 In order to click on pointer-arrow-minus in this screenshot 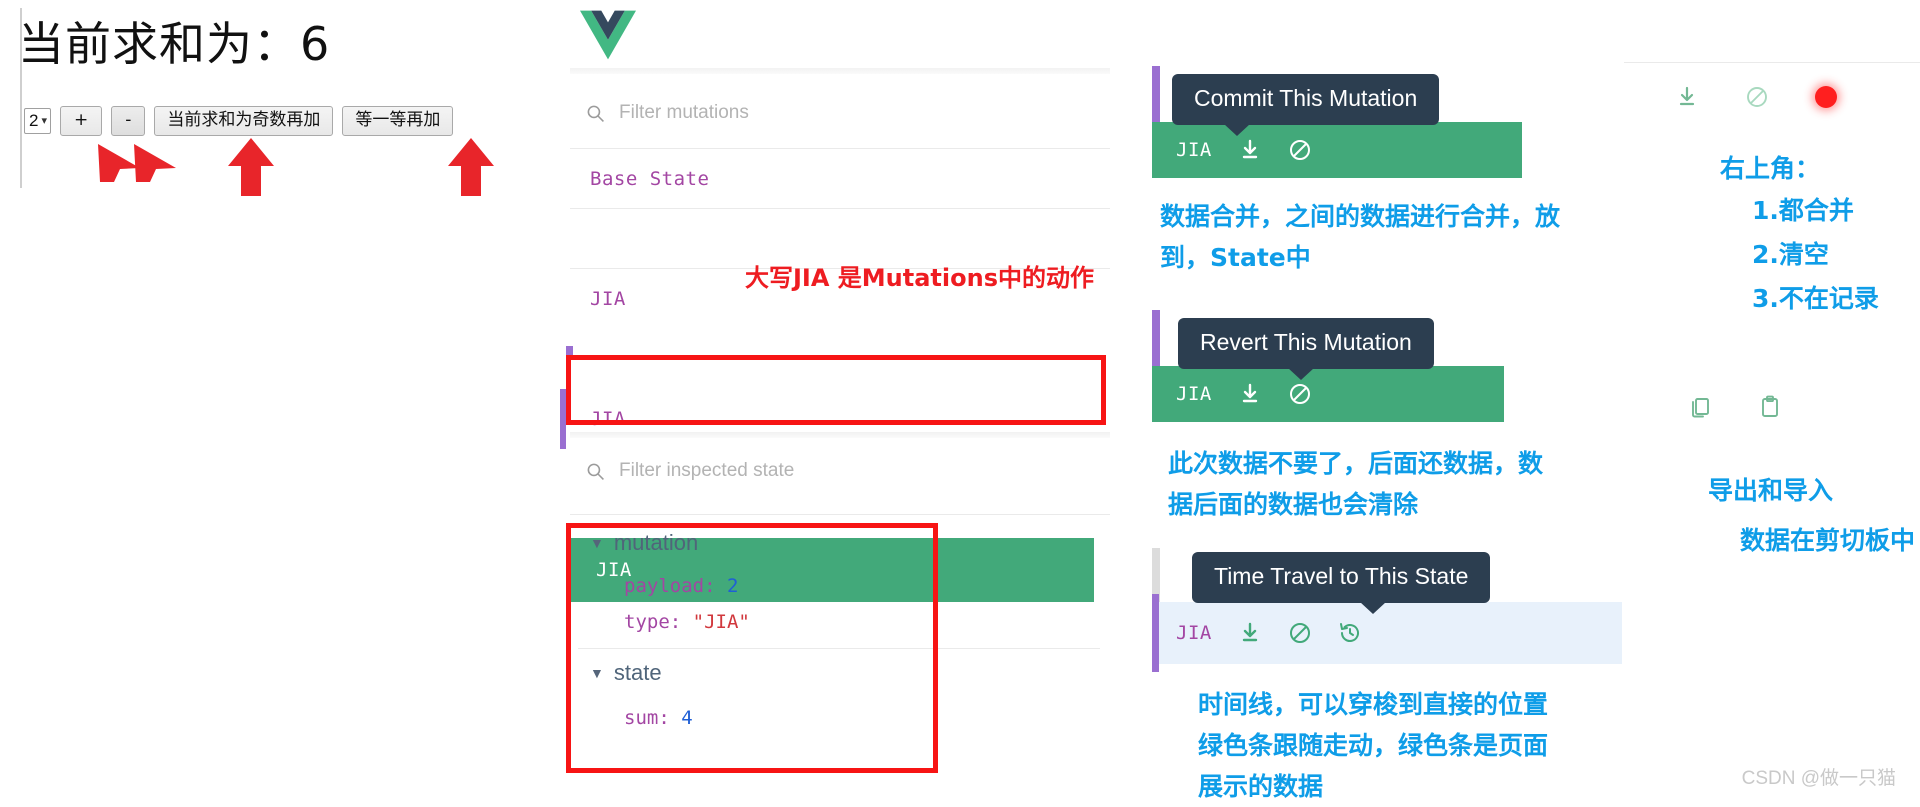, I will do `click(155, 163)`.